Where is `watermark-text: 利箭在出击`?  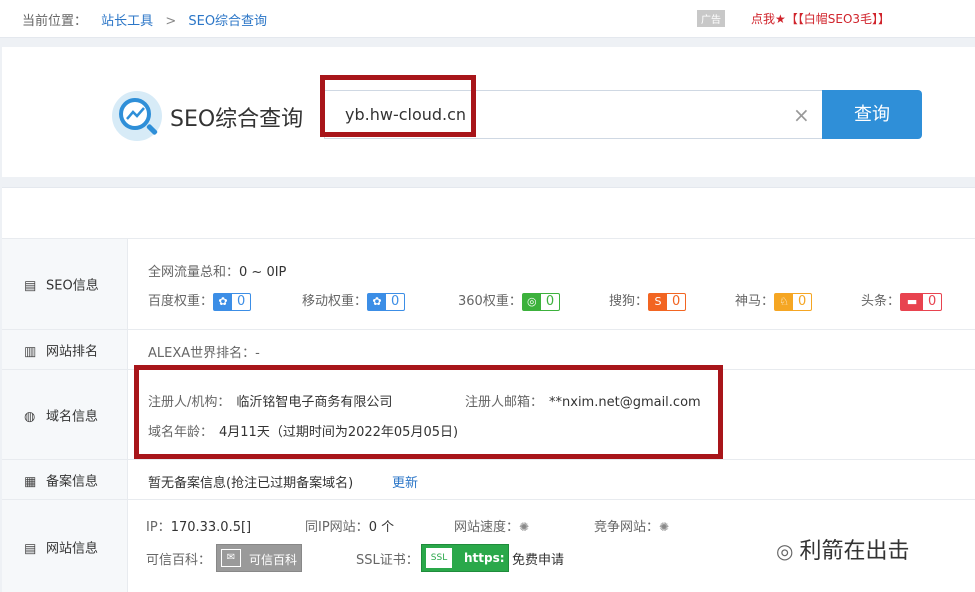 watermark-text: 利箭在出击 is located at coordinates (854, 551).